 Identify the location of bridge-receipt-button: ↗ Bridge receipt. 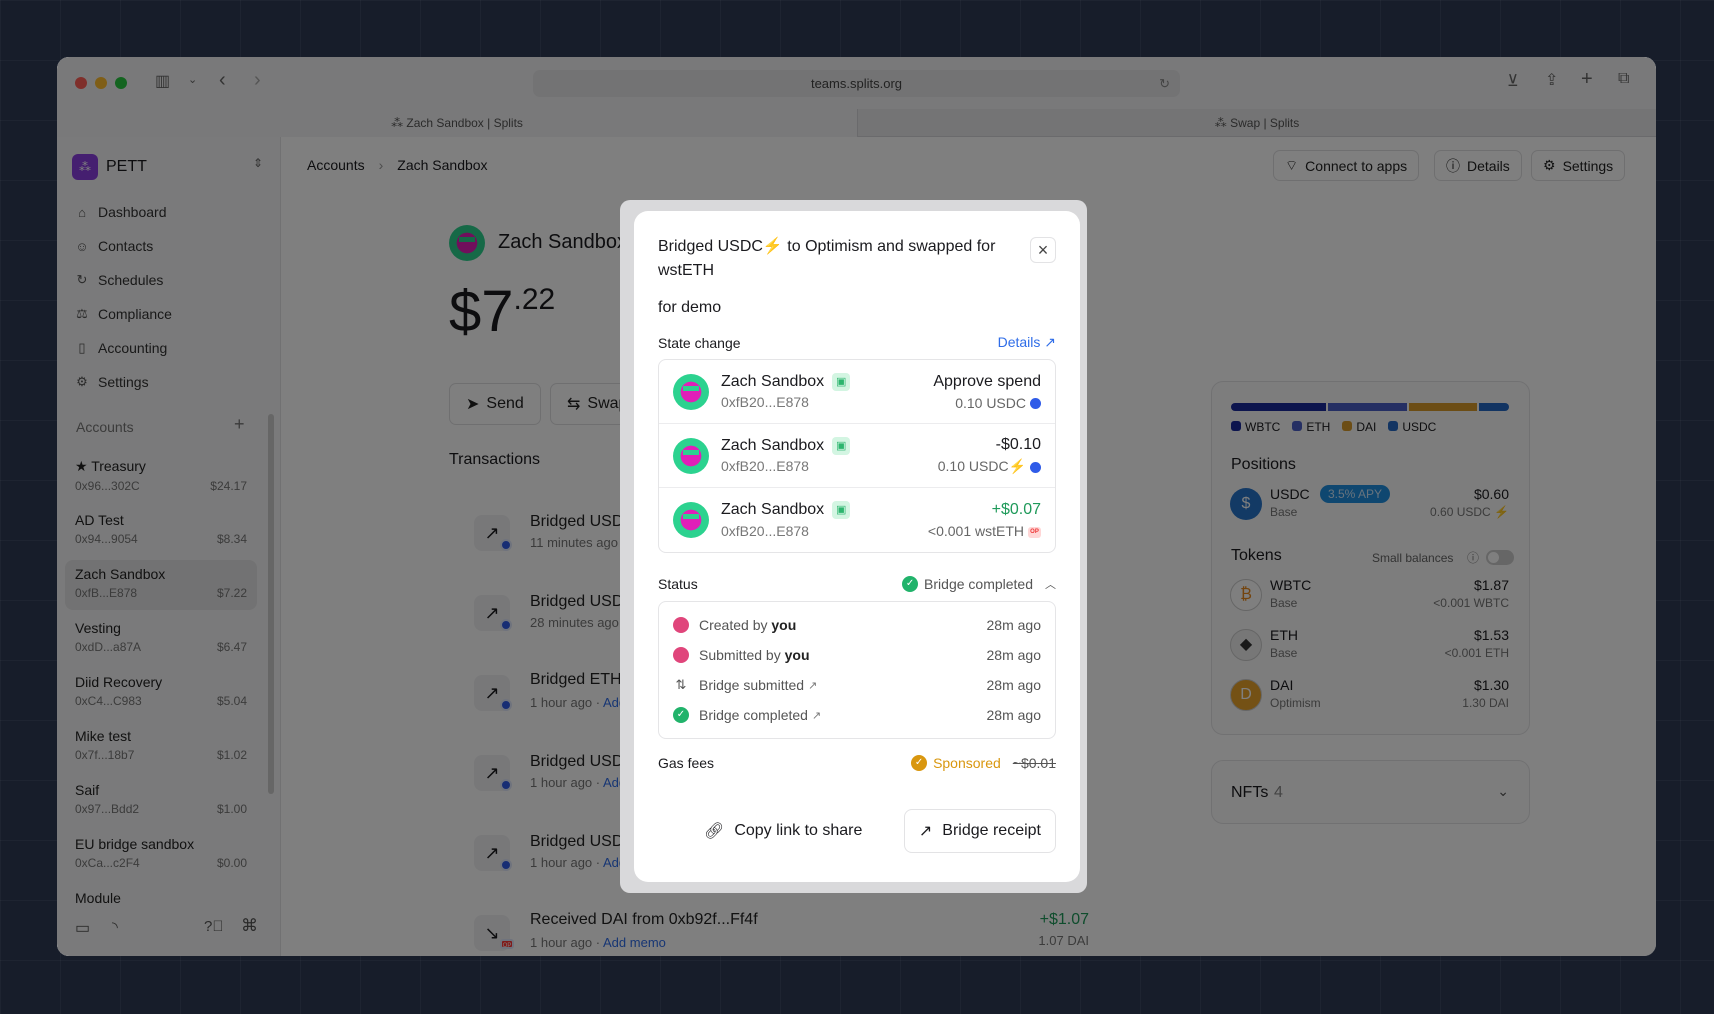
(979, 831).